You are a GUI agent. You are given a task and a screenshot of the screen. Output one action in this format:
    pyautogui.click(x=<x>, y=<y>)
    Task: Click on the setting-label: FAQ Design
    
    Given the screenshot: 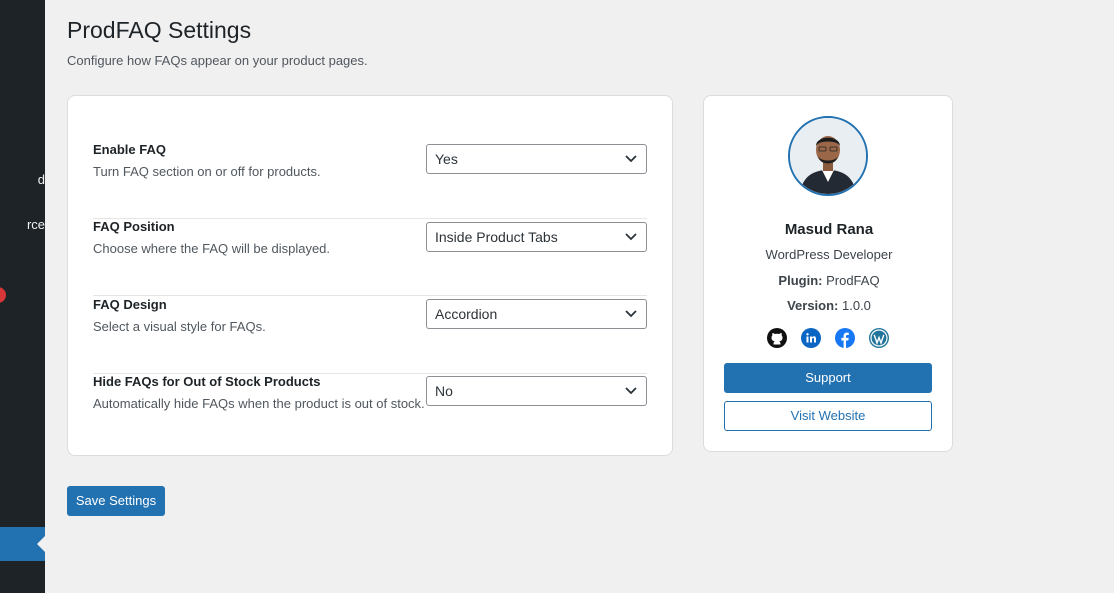 What is the action you would take?
    pyautogui.click(x=130, y=304)
    